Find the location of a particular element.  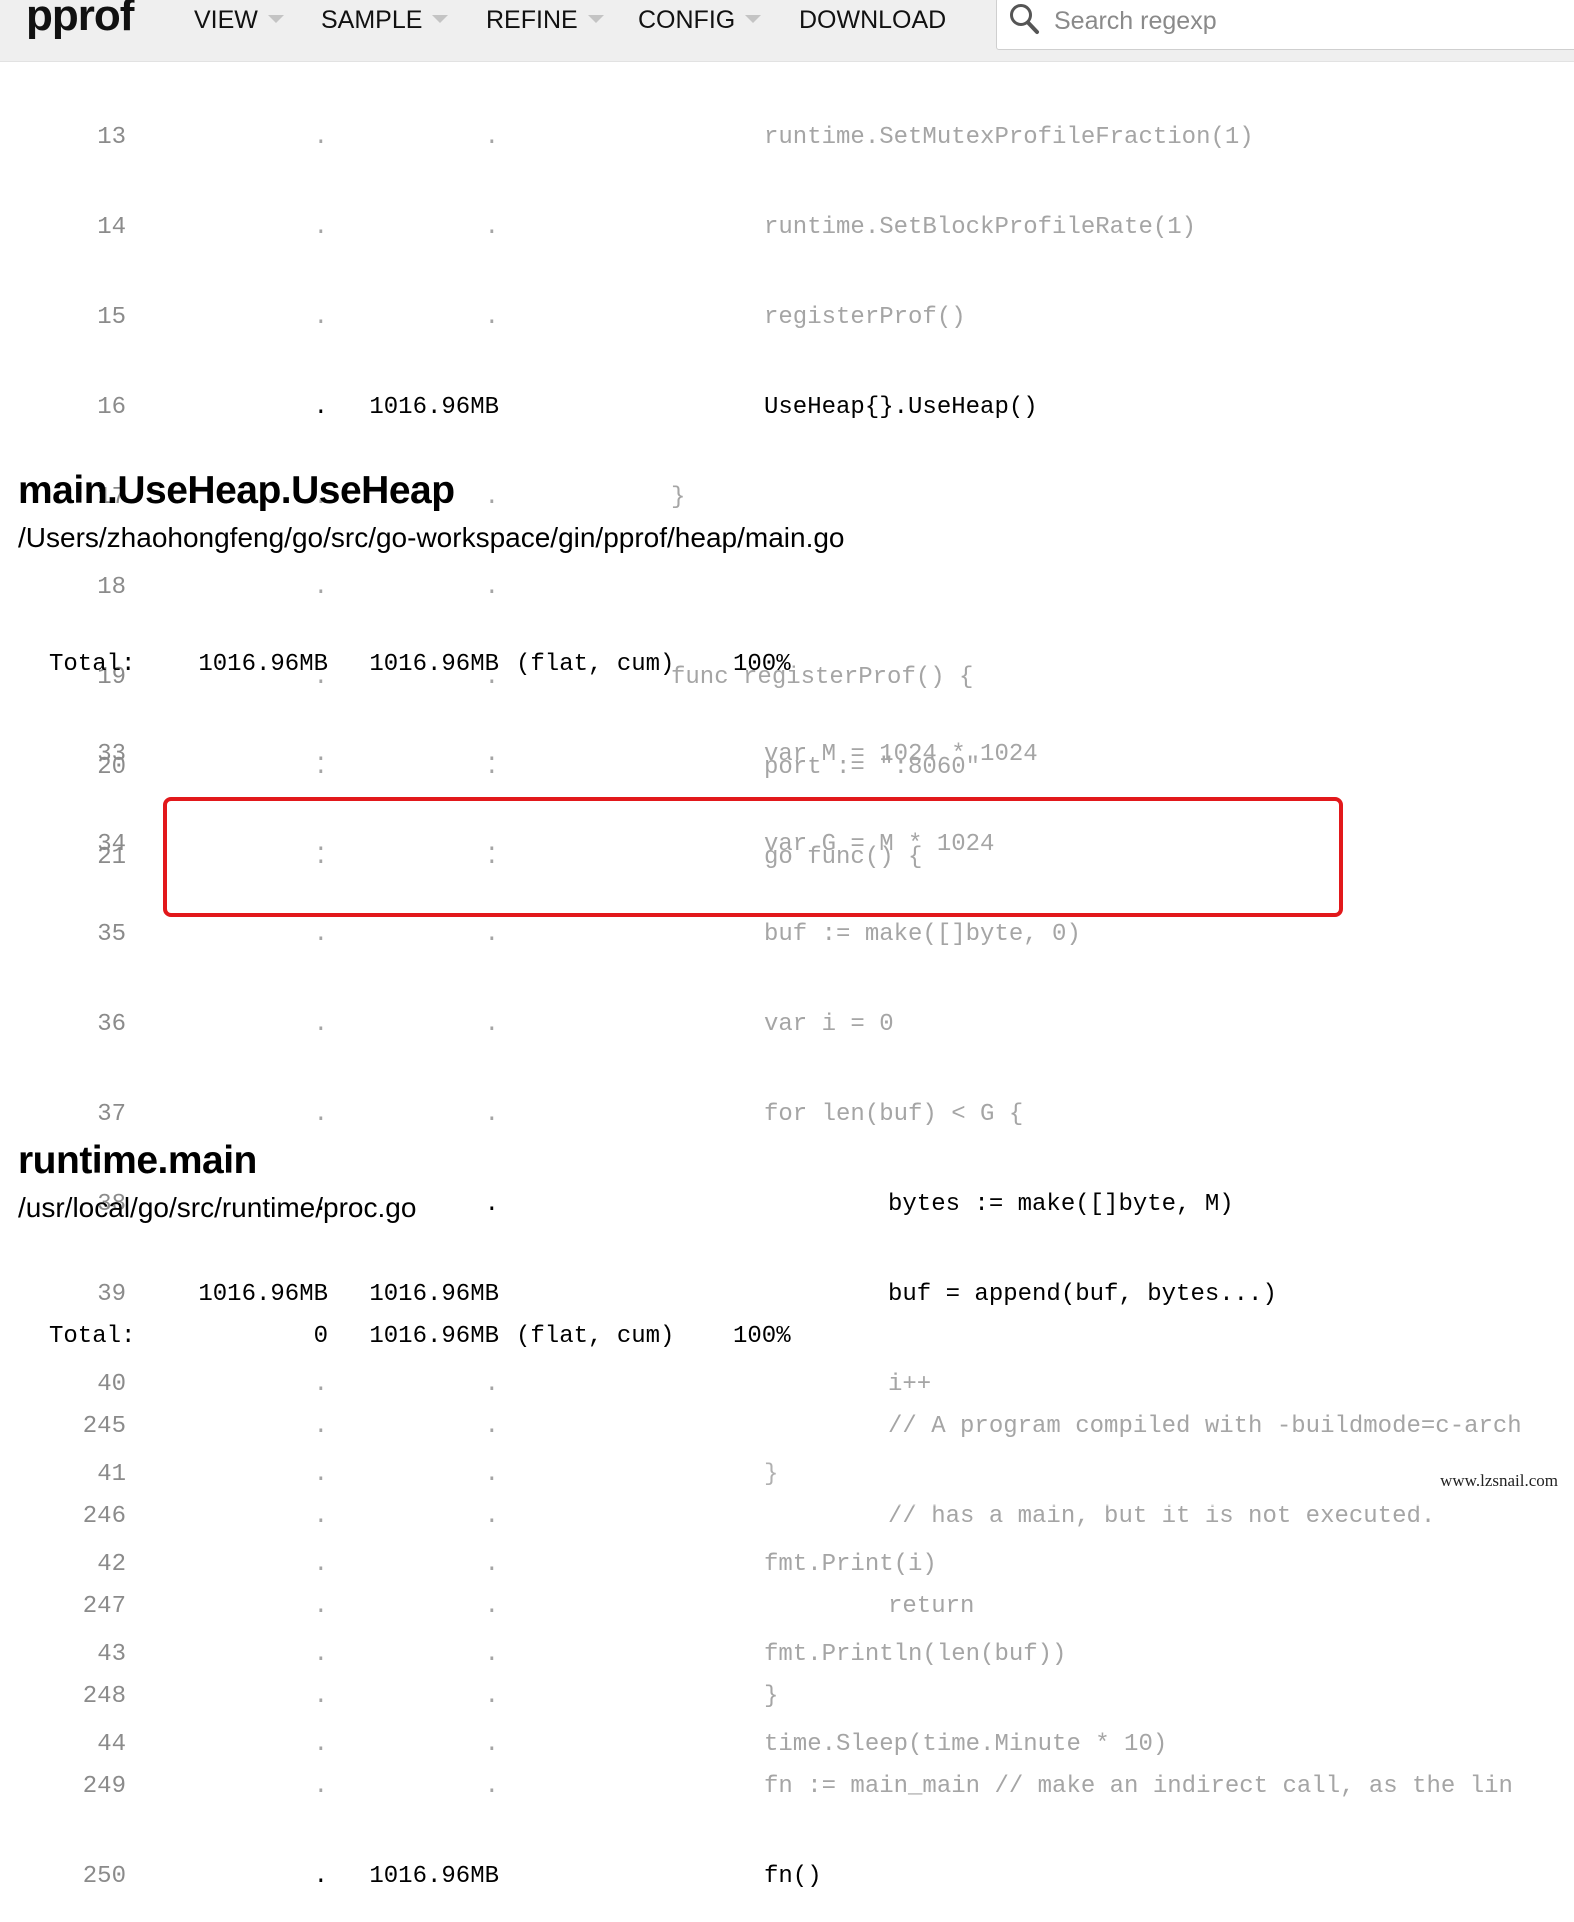

pprof-logo: pprof is located at coordinates (80, 20).